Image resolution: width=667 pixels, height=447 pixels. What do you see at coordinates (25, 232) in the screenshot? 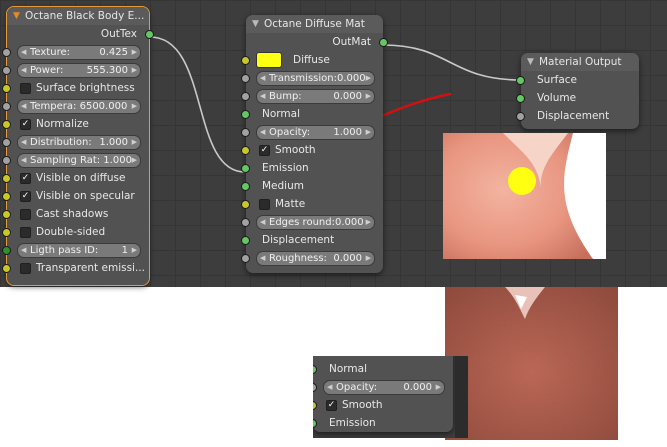
I see `double-sided-checkbox` at bounding box center [25, 232].